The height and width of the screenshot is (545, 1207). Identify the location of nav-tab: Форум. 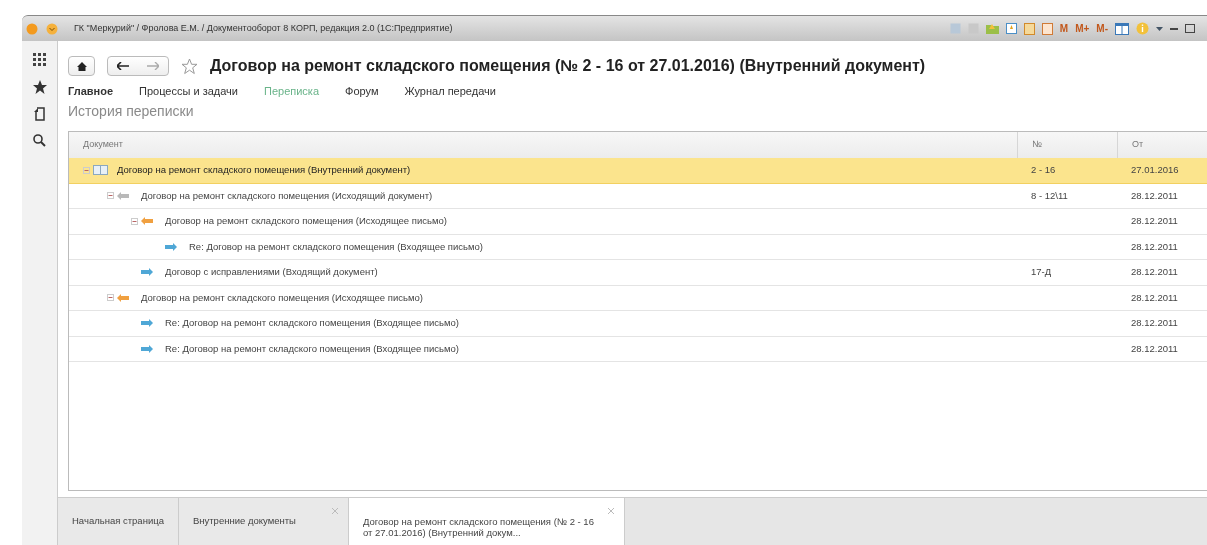
(362, 91).